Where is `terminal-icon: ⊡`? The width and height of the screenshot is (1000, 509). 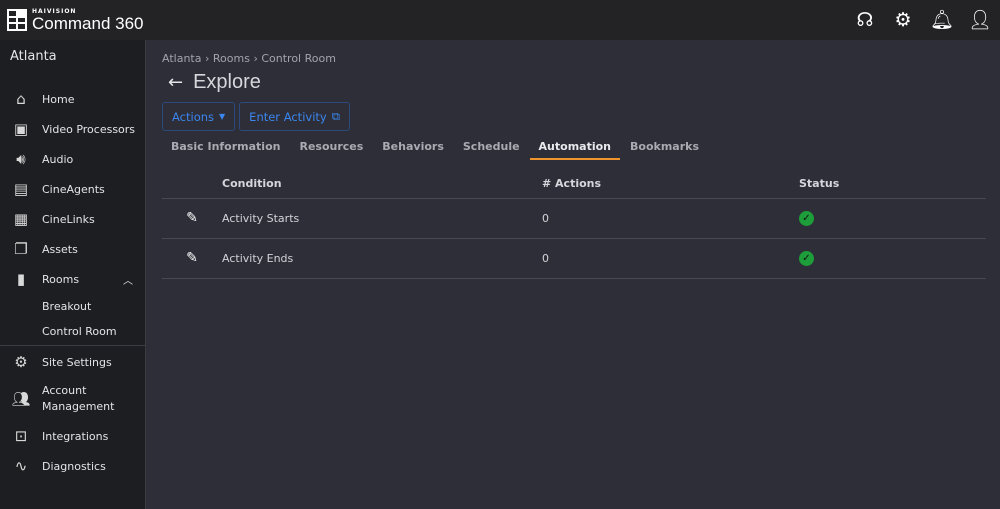
terminal-icon: ⊡ is located at coordinates (21, 436).